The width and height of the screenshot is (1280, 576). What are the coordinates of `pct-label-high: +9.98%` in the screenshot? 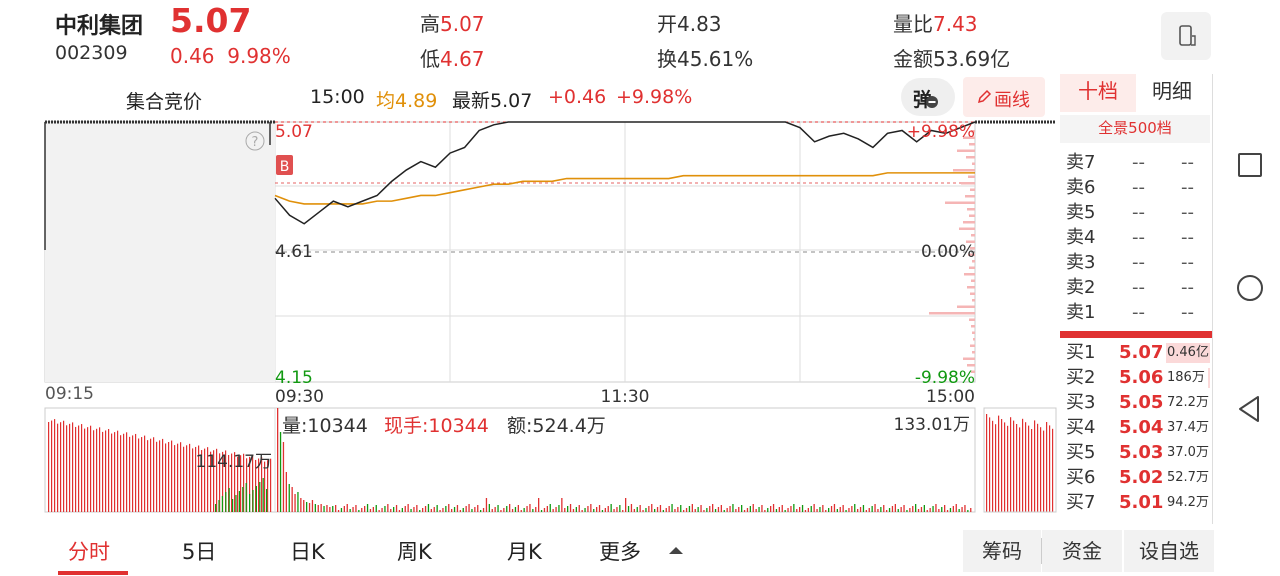 It's located at (941, 132).